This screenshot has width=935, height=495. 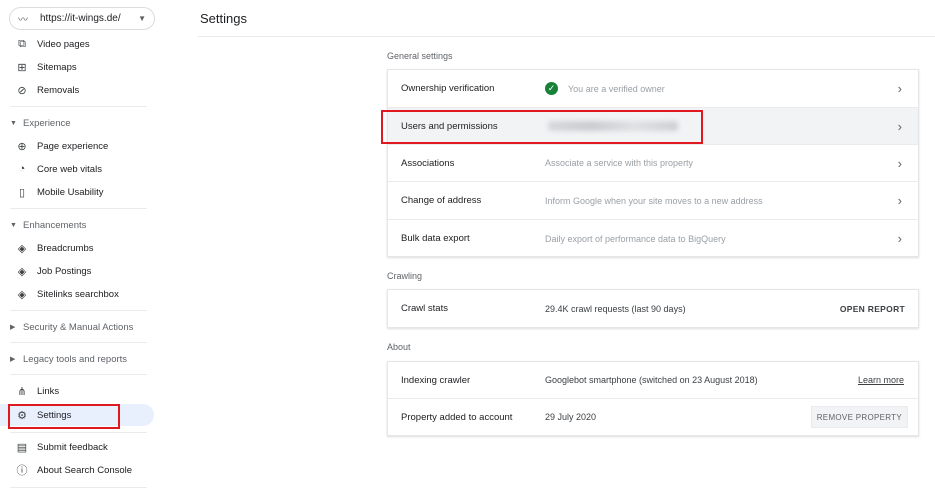 I want to click on sidebar-item-links: ⋔ Links, so click(x=77, y=391).